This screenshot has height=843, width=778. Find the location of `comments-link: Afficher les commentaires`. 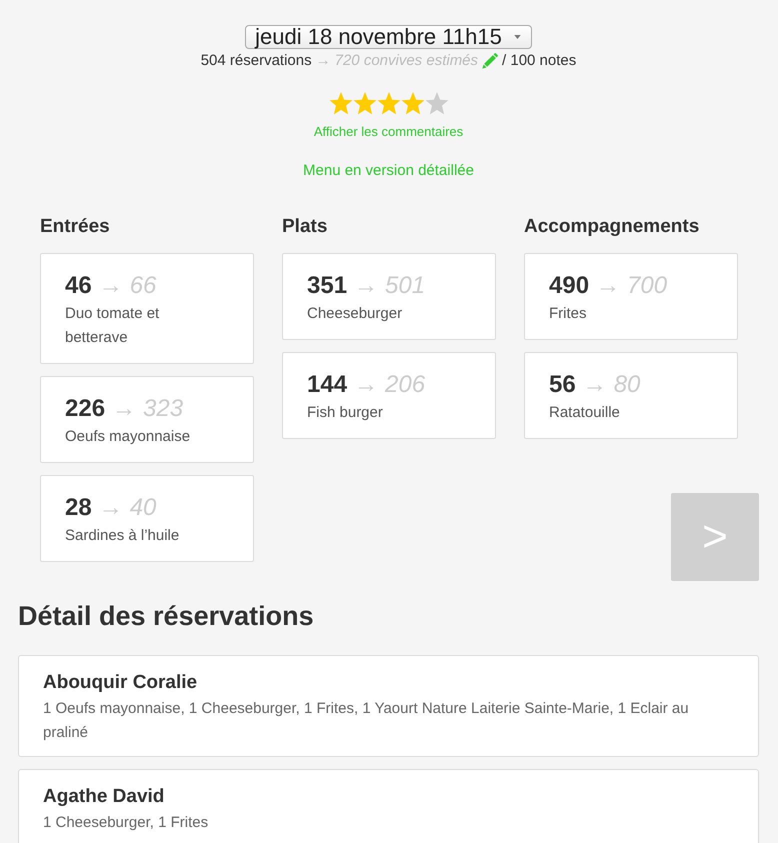

comments-link: Afficher les commentaires is located at coordinates (389, 132).